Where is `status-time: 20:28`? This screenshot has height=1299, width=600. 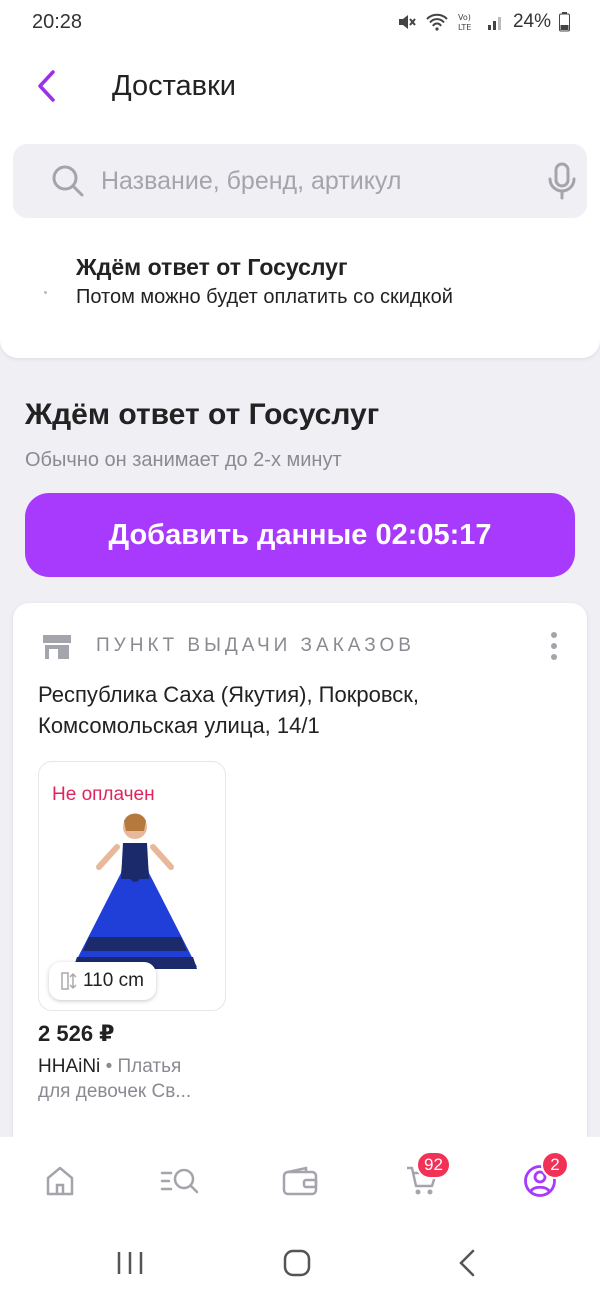
status-time: 20:28 is located at coordinates (57, 21).